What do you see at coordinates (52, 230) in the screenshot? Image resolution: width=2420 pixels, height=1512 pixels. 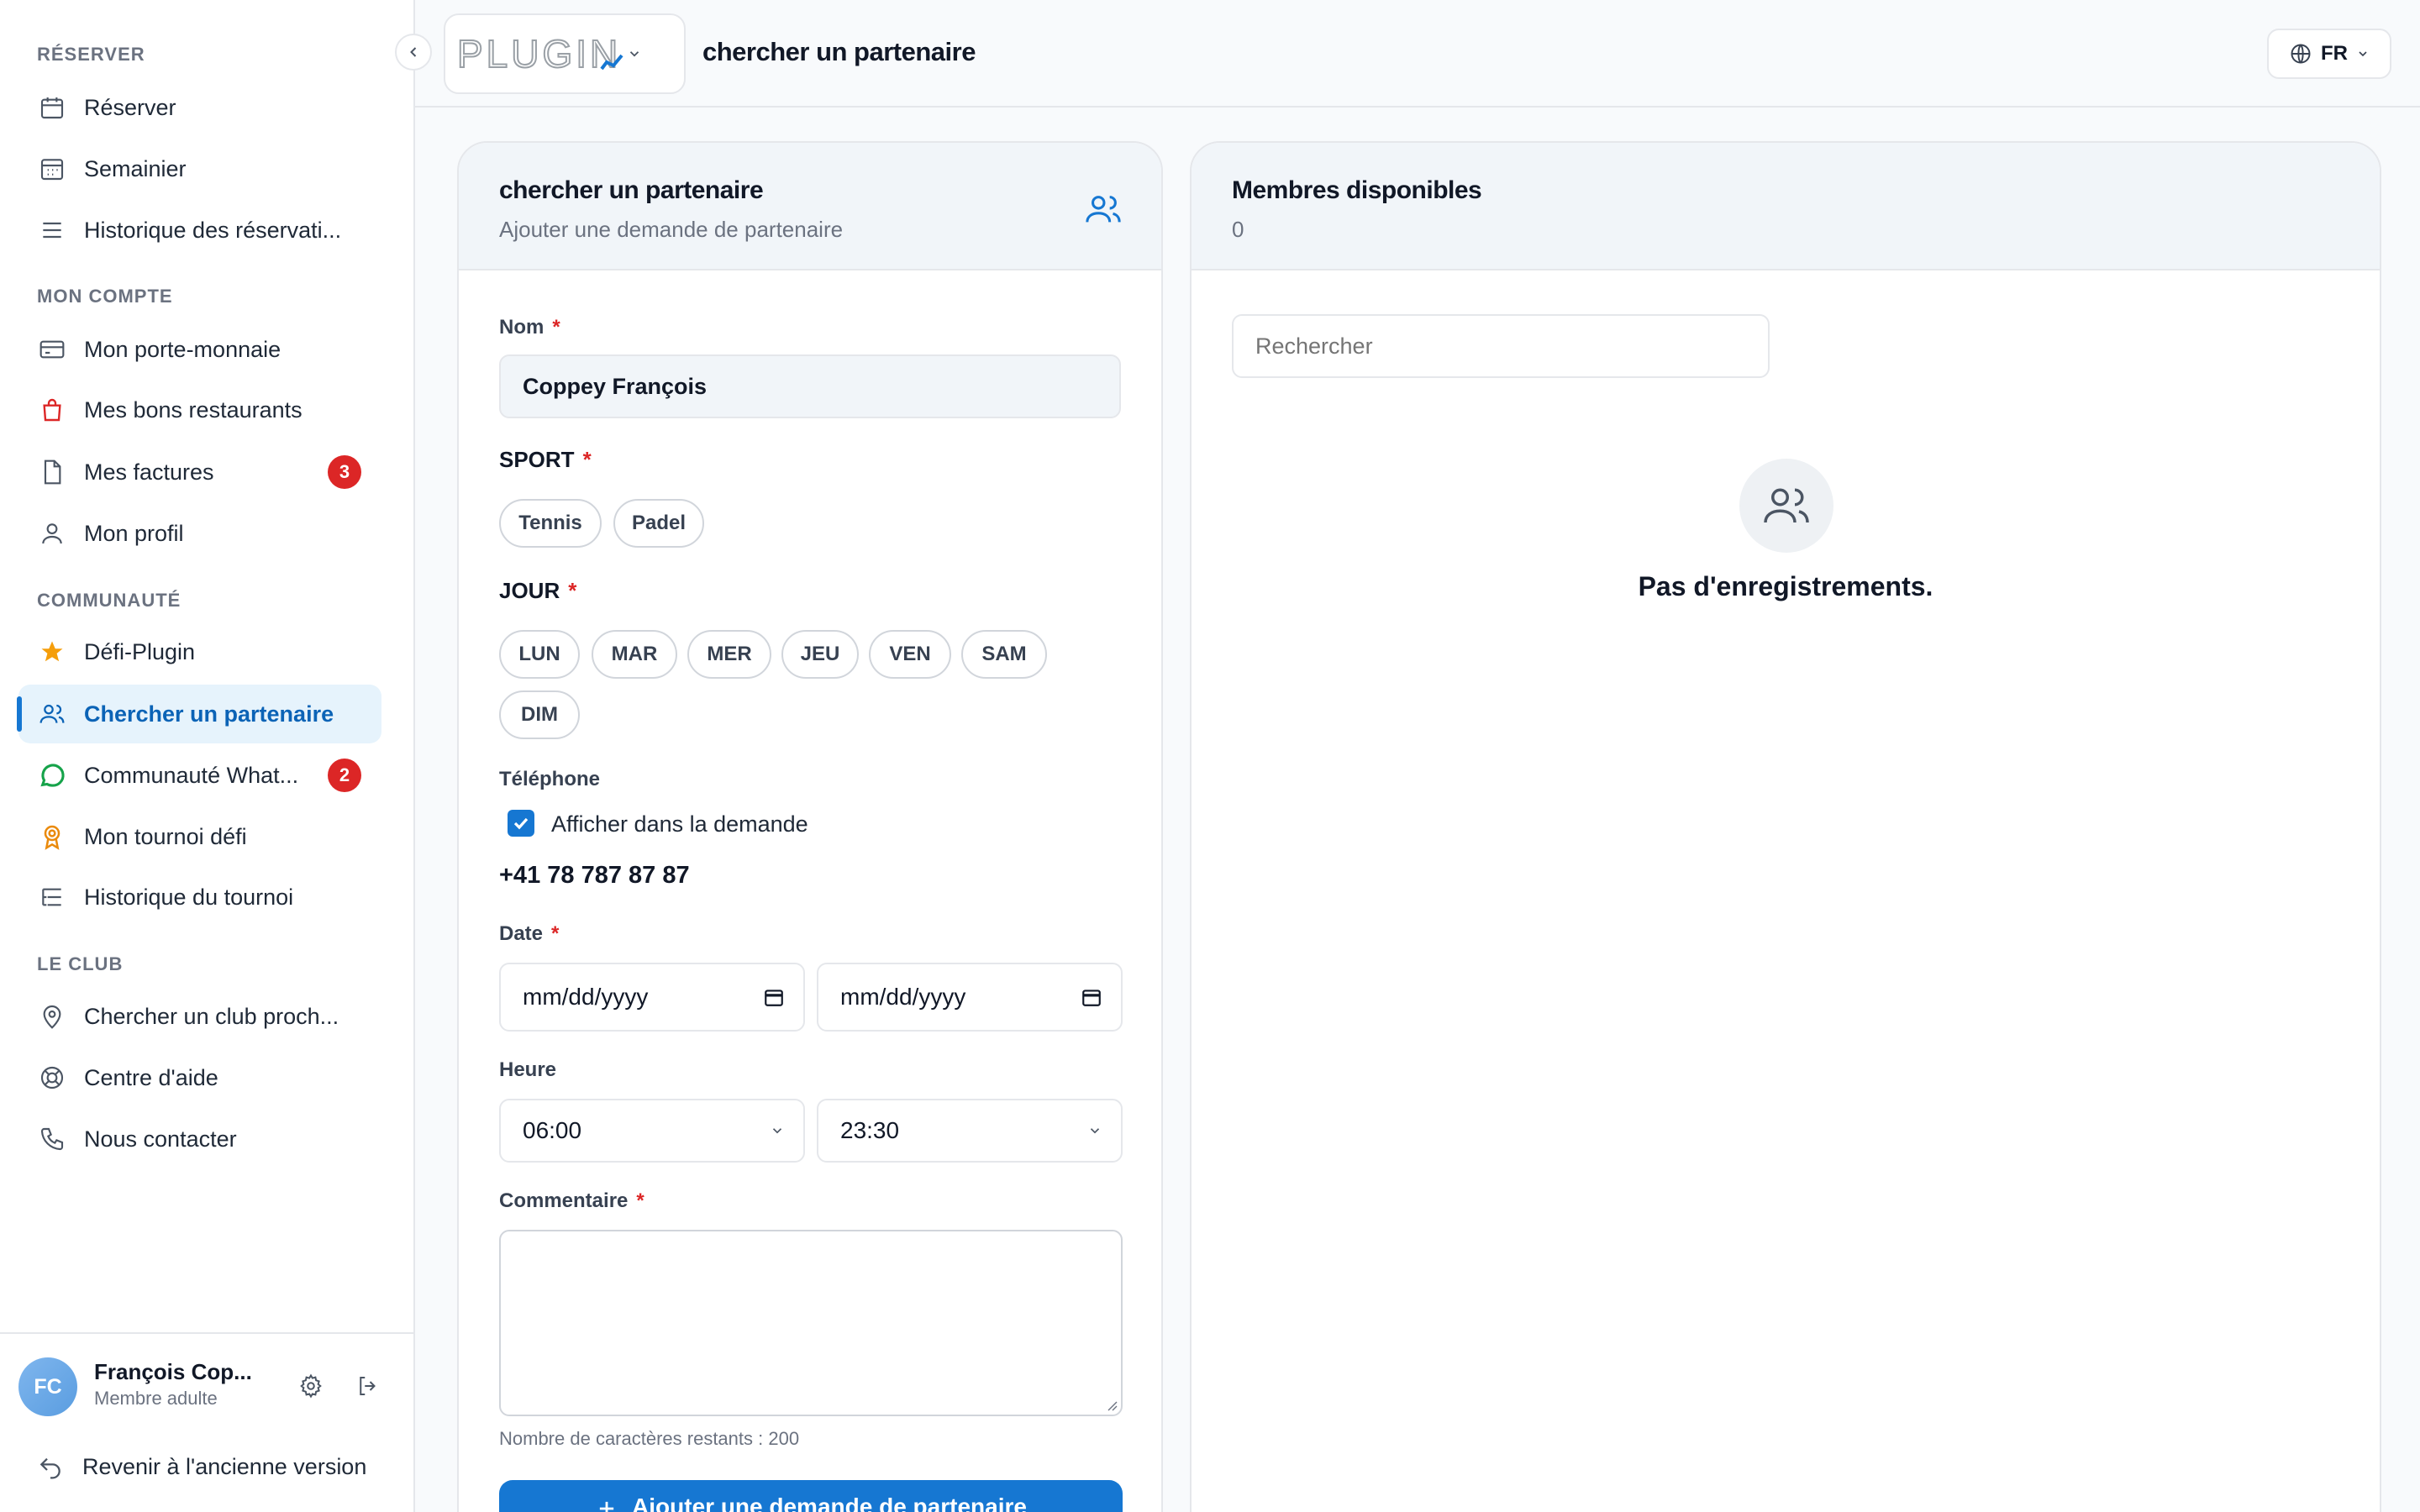 I see `menu-lines-icon` at bounding box center [52, 230].